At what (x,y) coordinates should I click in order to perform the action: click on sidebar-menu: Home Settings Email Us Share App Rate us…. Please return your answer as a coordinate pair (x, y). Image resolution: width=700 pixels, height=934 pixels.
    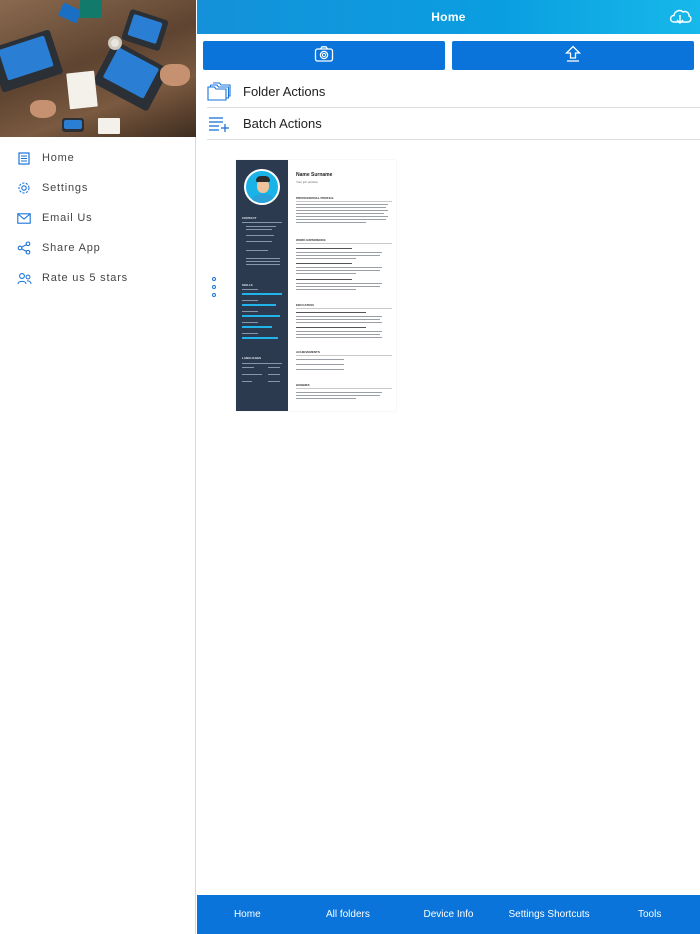
    Looking at the image, I should click on (97, 218).